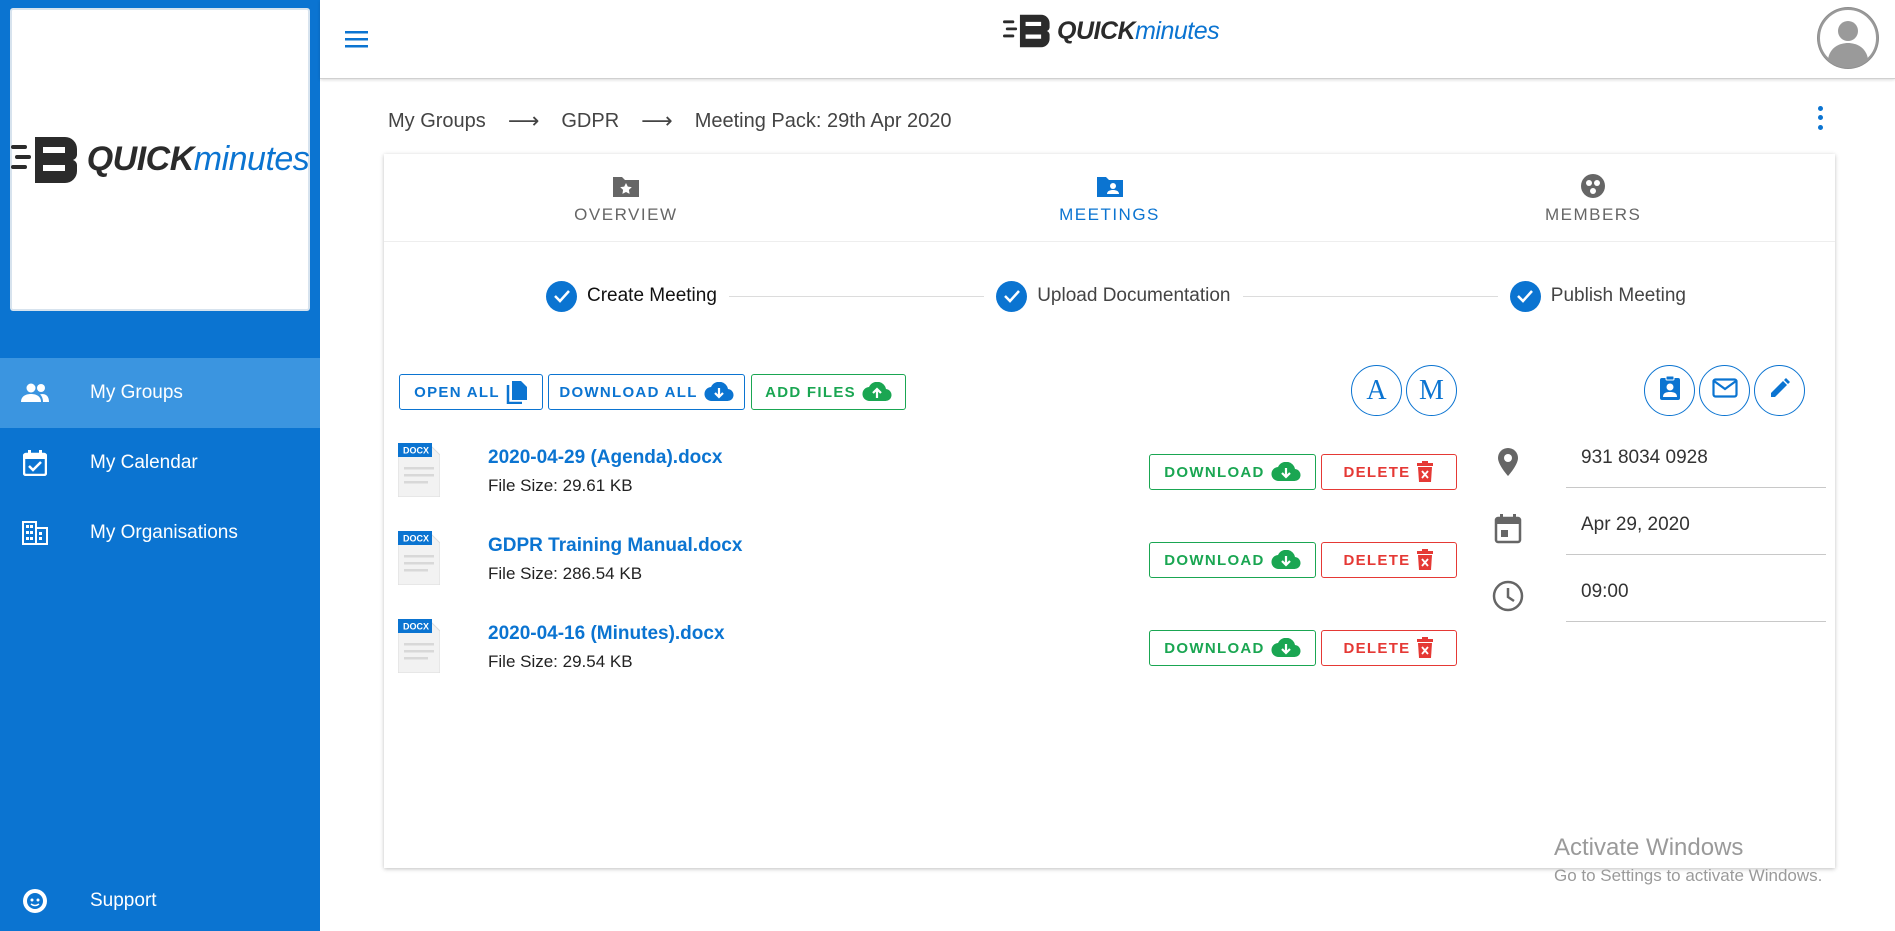 The image size is (1895, 931). What do you see at coordinates (626, 197) in the screenshot?
I see `tab-overview: OVERVIEW` at bounding box center [626, 197].